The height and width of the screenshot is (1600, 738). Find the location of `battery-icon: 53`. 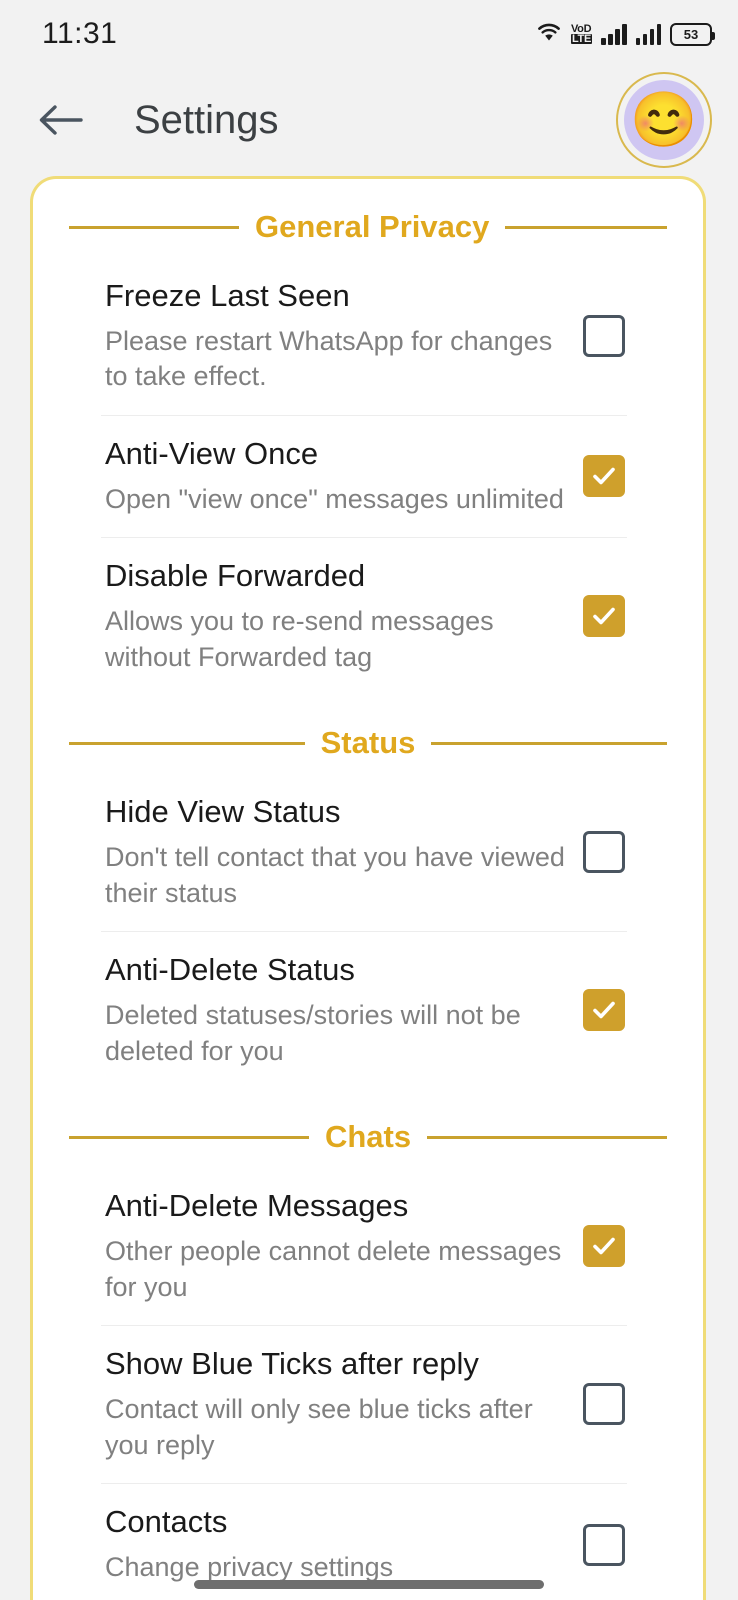

battery-icon: 53 is located at coordinates (692, 34).